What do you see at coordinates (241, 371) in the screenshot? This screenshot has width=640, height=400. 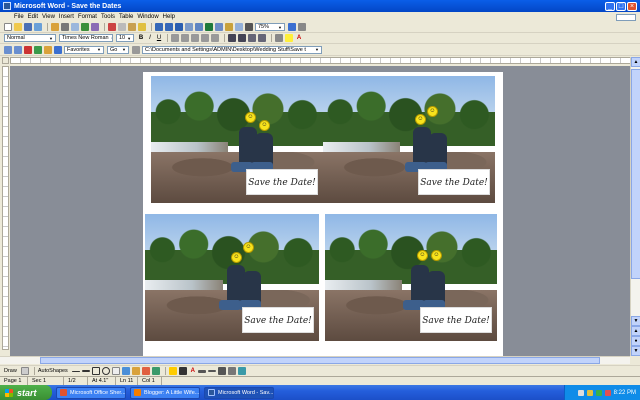 I see `3d-style-icon` at bounding box center [241, 371].